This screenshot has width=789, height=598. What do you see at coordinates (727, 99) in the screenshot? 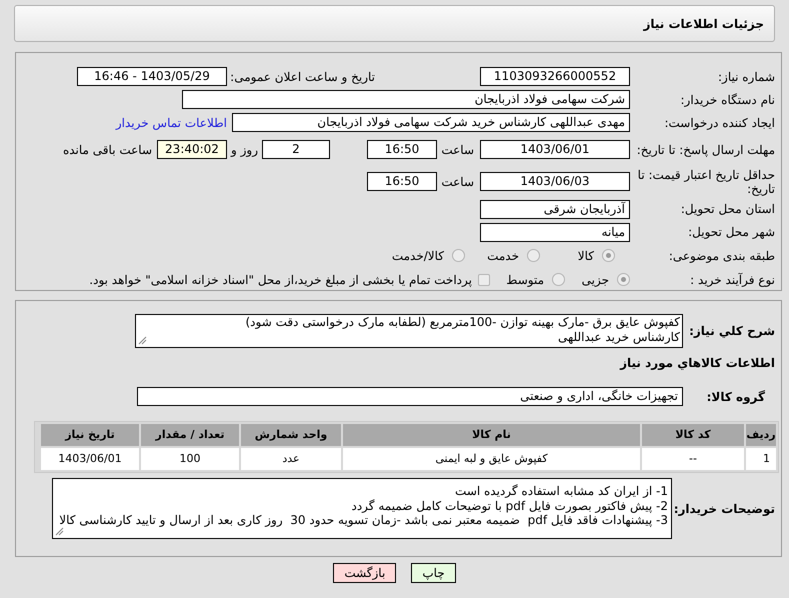
I see `field-label: نام دستگاه خریدار:` at bounding box center [727, 99].